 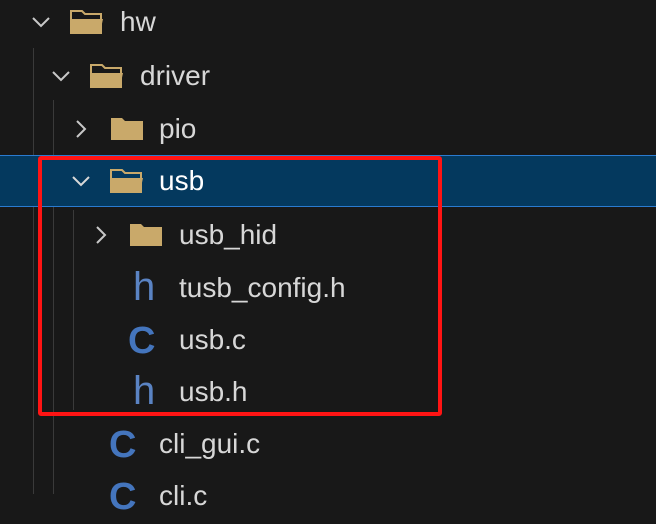 I want to click on tree-item-driver: driver, so click(x=328, y=76).